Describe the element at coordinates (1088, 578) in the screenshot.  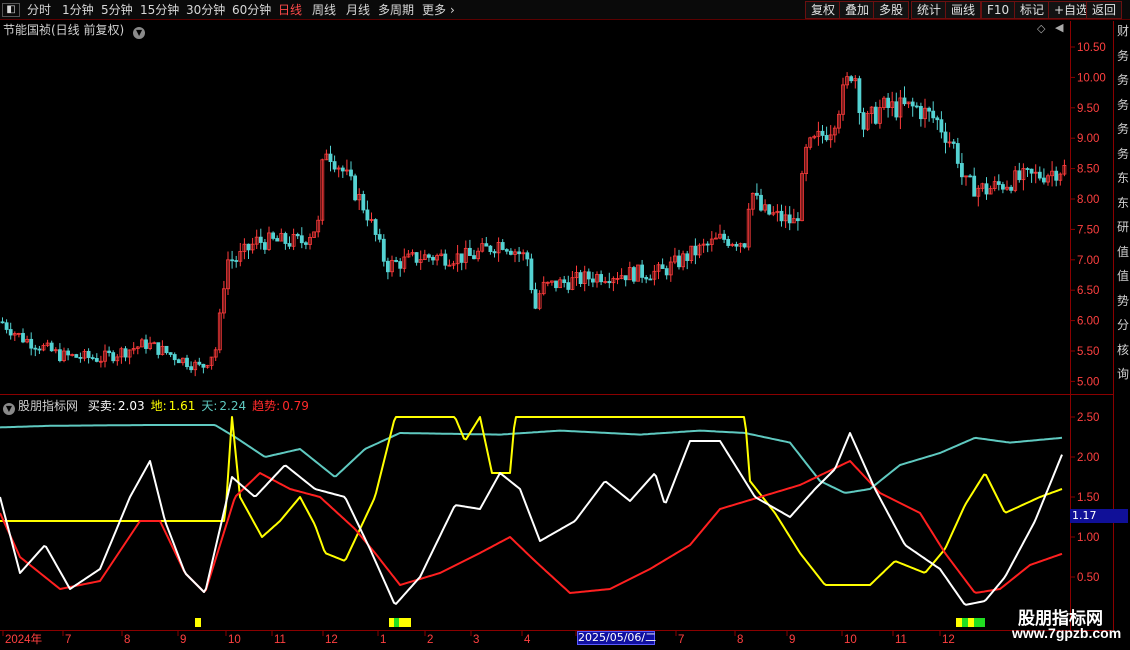
I see `indicator-tick-label: 0.50` at that location.